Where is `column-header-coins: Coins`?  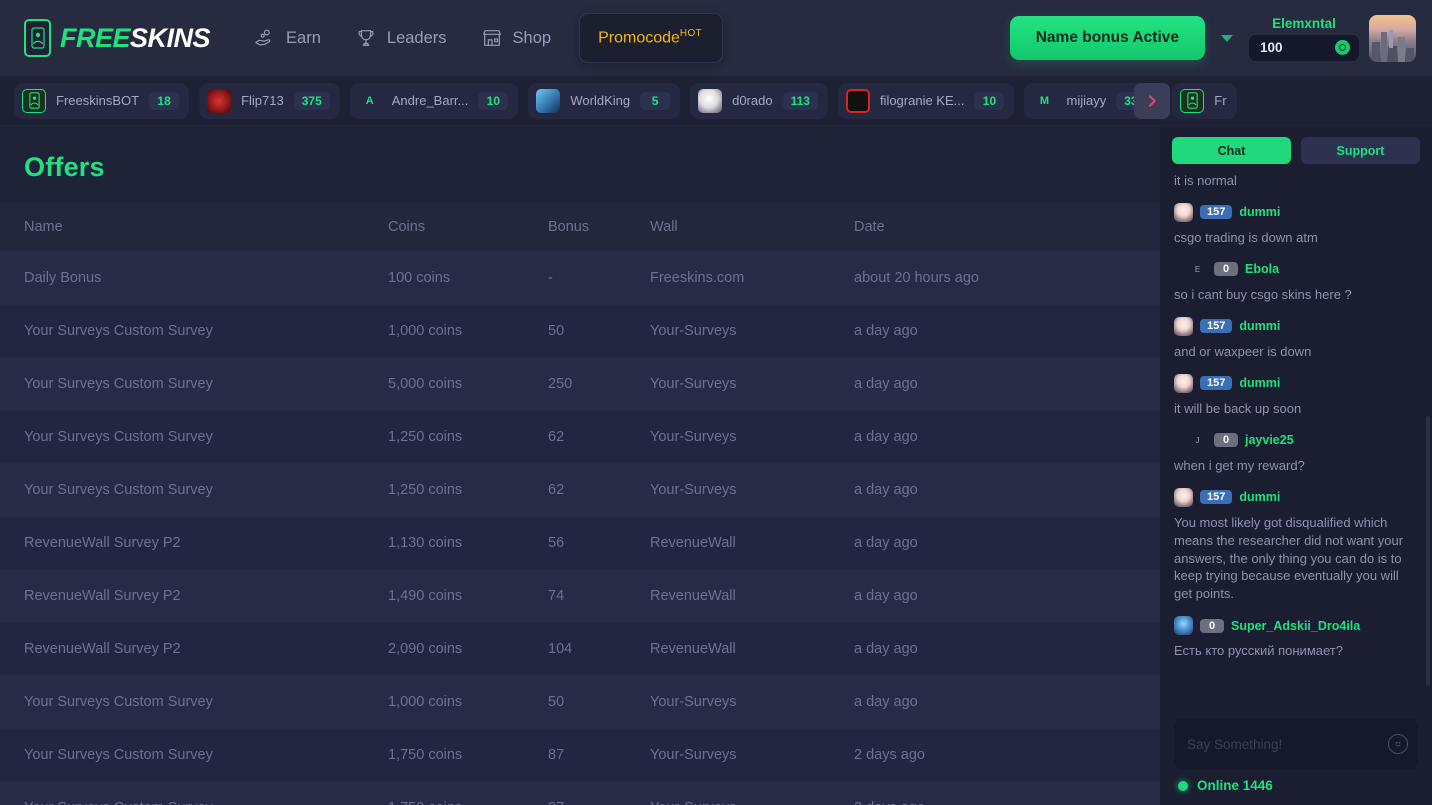
column-header-coins: Coins is located at coordinates (468, 227).